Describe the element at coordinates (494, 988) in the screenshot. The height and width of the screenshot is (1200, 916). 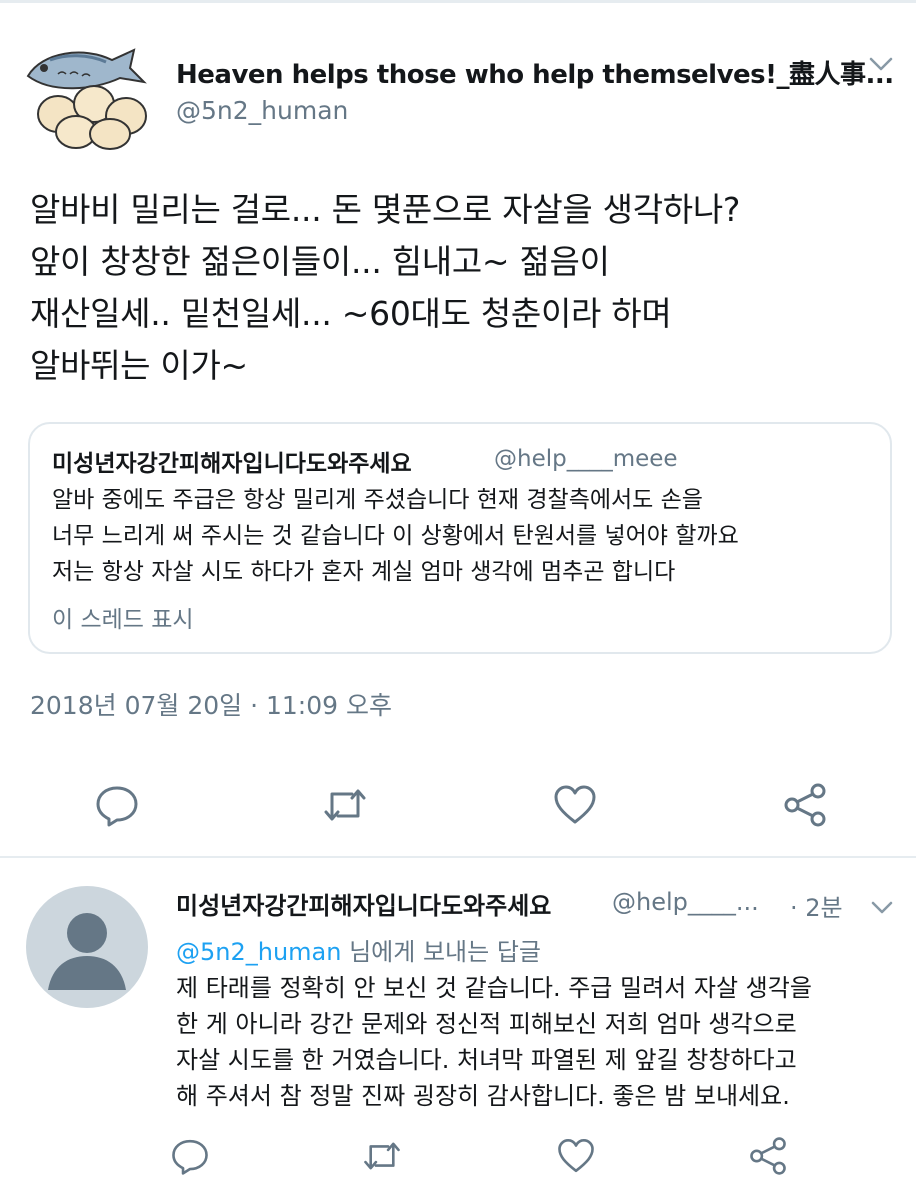
I see `reply-text-line: 제 타래를 정확히 안 보신 것 같습니다. 주급 밀려서 자살 생각을` at that location.